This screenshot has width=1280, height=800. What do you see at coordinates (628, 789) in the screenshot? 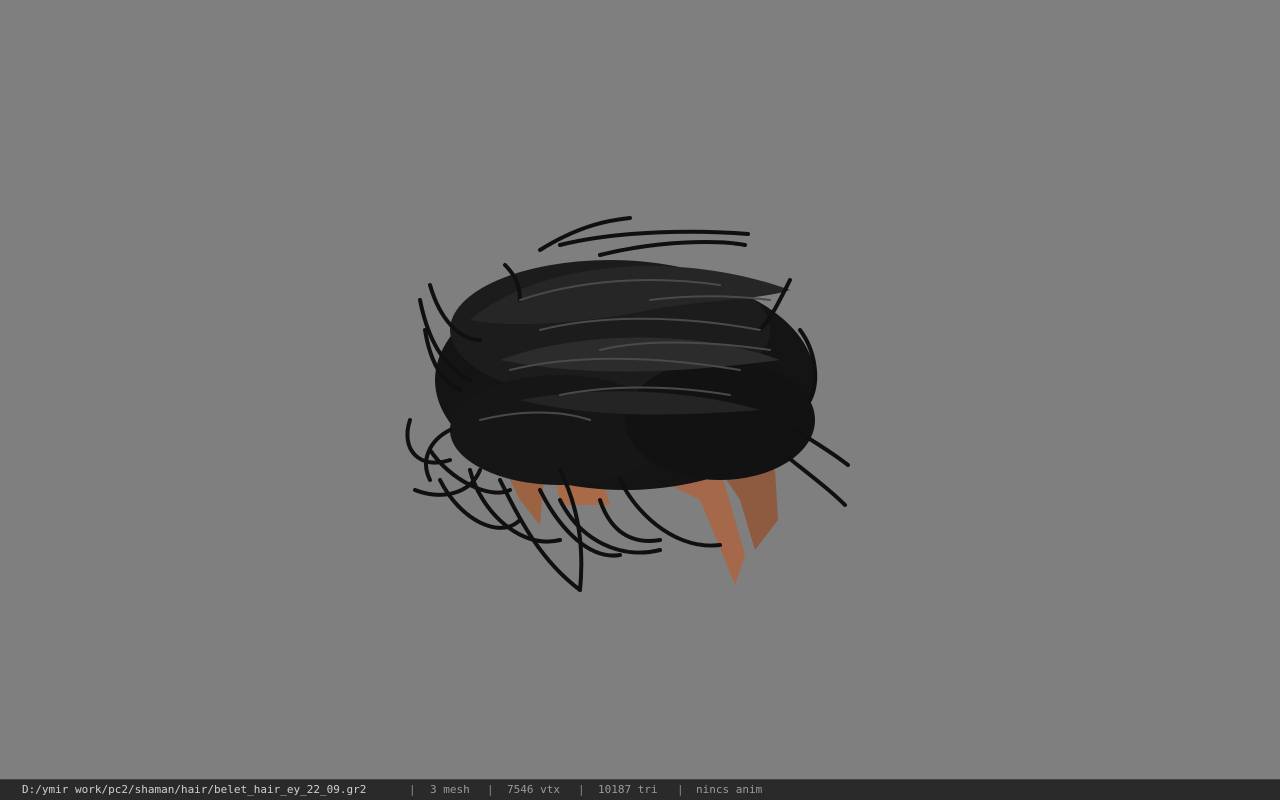
I see `triangle-count: 10187 tri` at bounding box center [628, 789].